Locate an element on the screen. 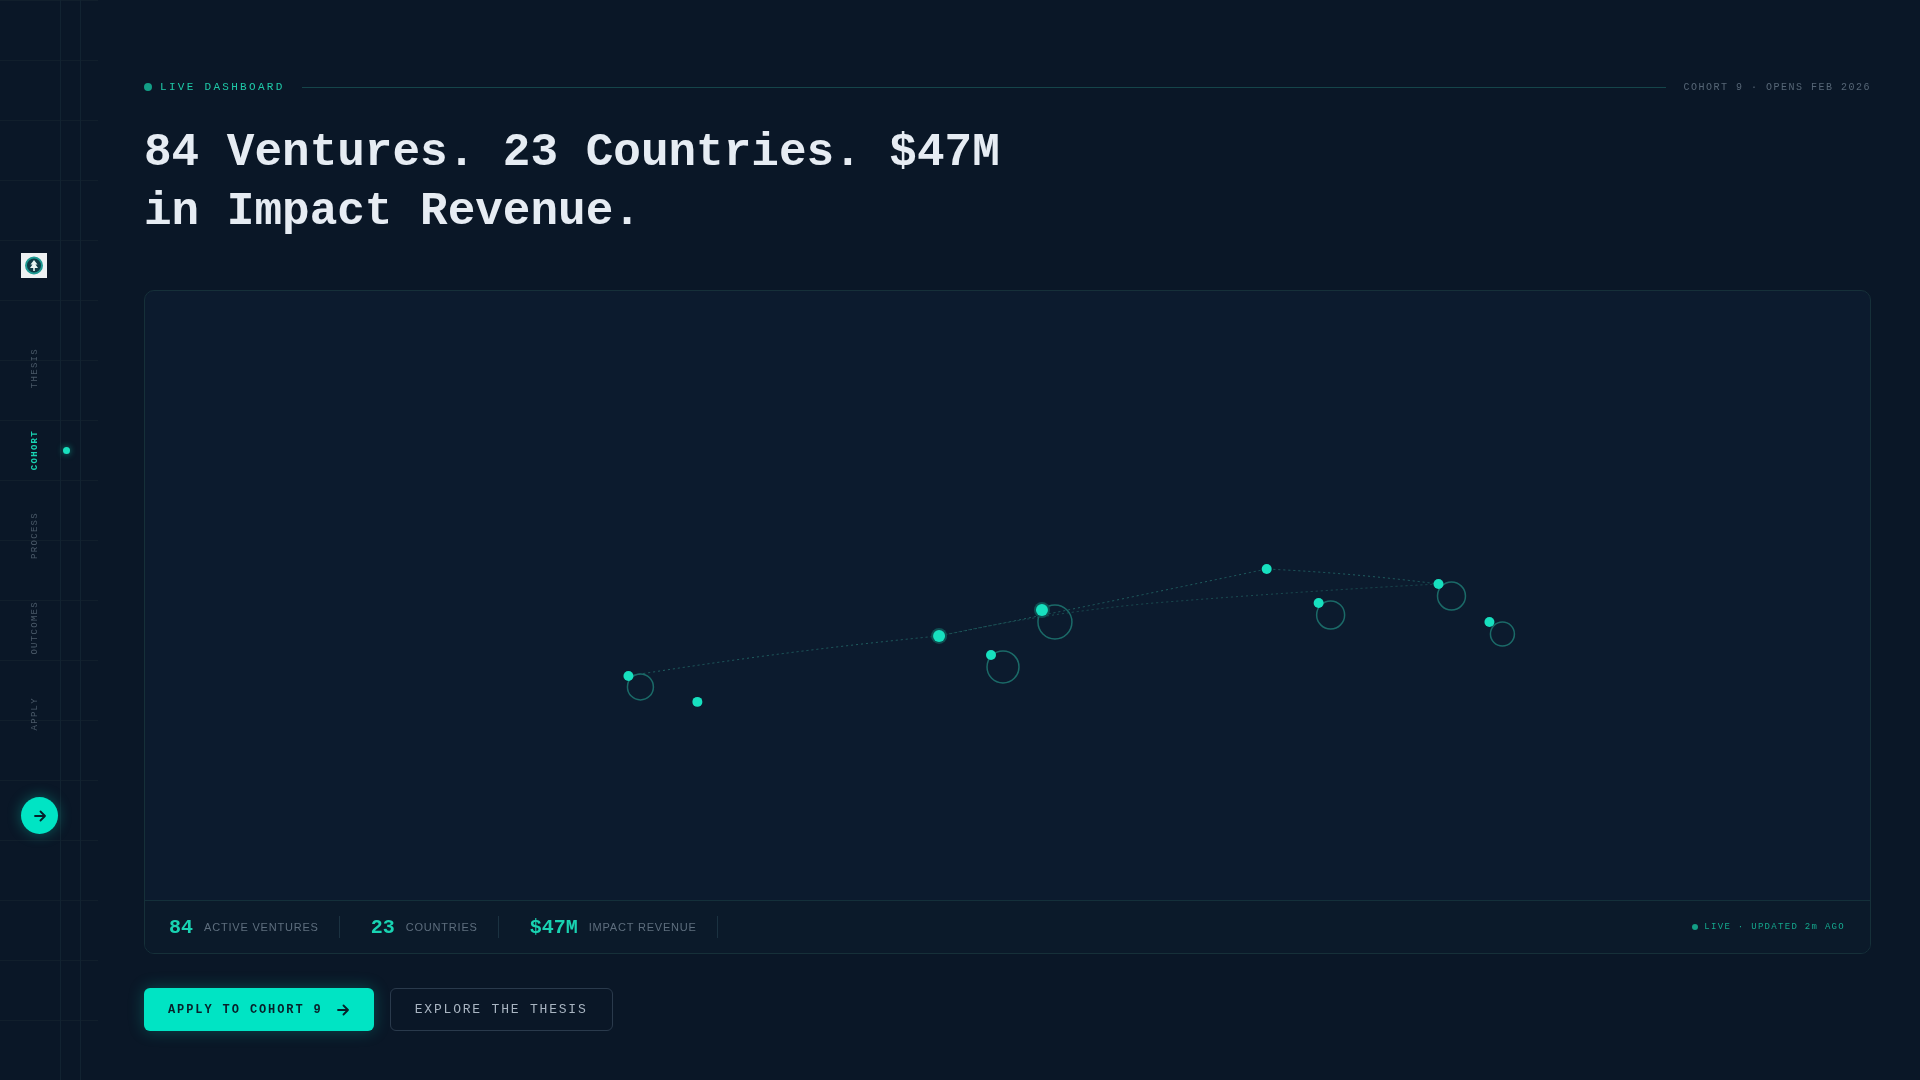 The height and width of the screenshot is (1080, 1920). nav-tab: APPLY is located at coordinates (35, 713).